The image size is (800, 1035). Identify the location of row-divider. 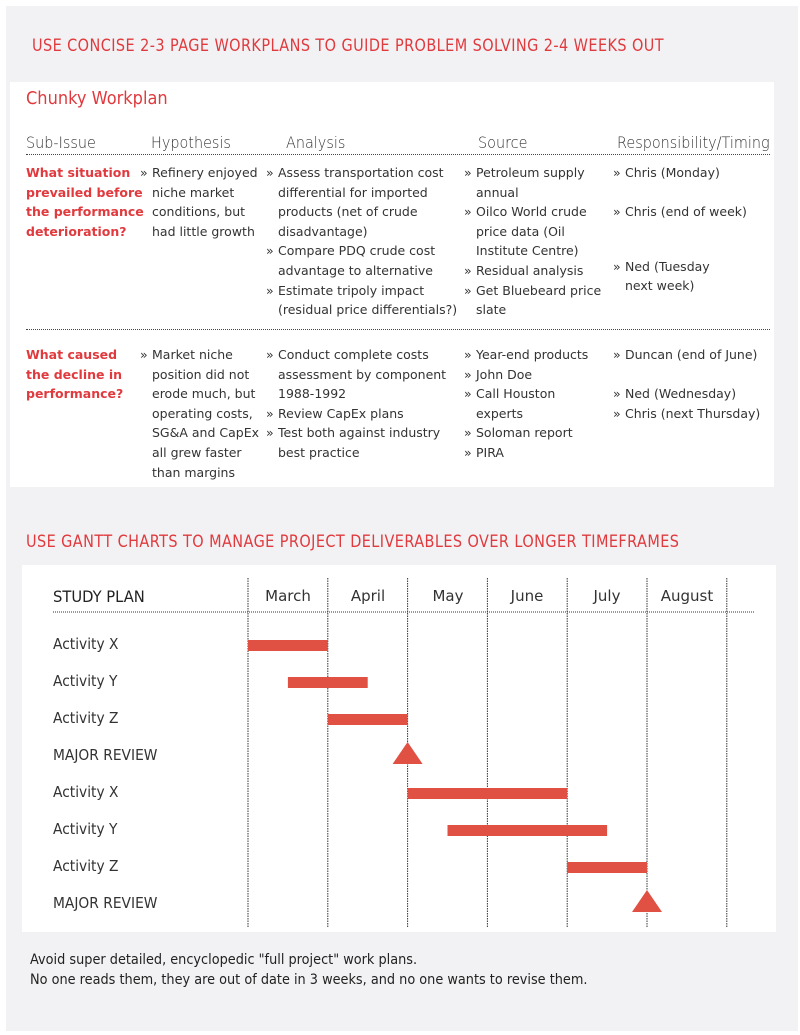
(398, 329).